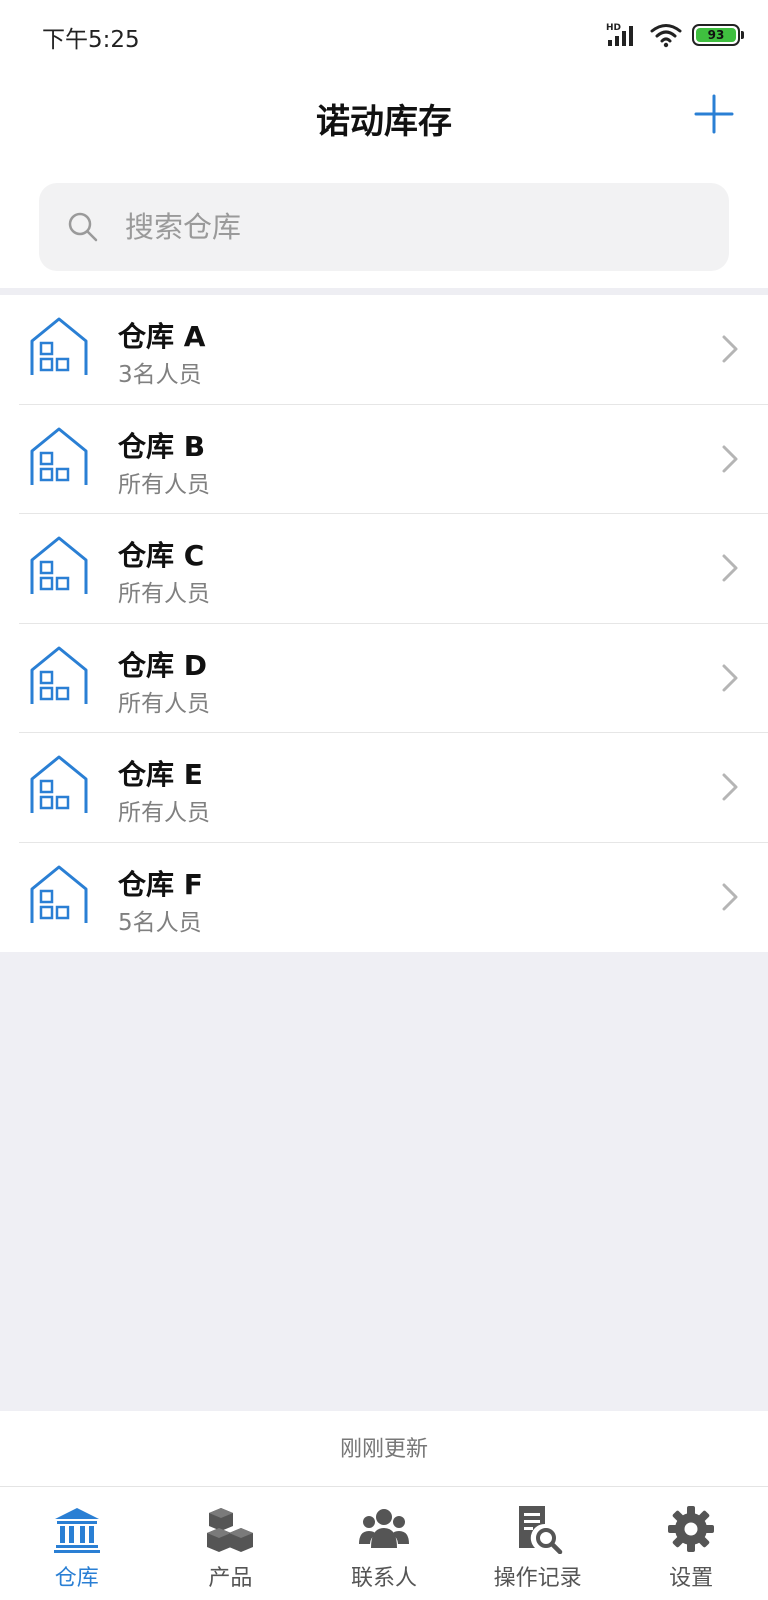  I want to click on status-icons: HD 93, so click(675, 35).